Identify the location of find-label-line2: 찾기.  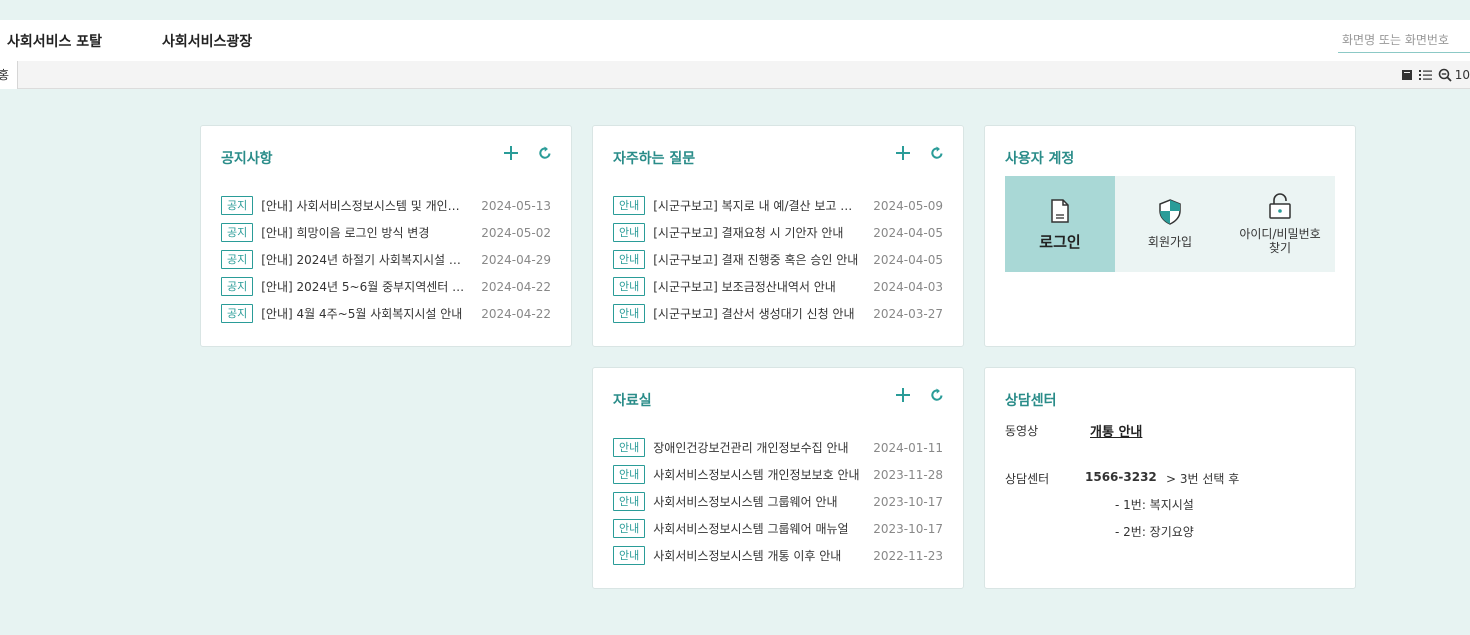
(1280, 248).